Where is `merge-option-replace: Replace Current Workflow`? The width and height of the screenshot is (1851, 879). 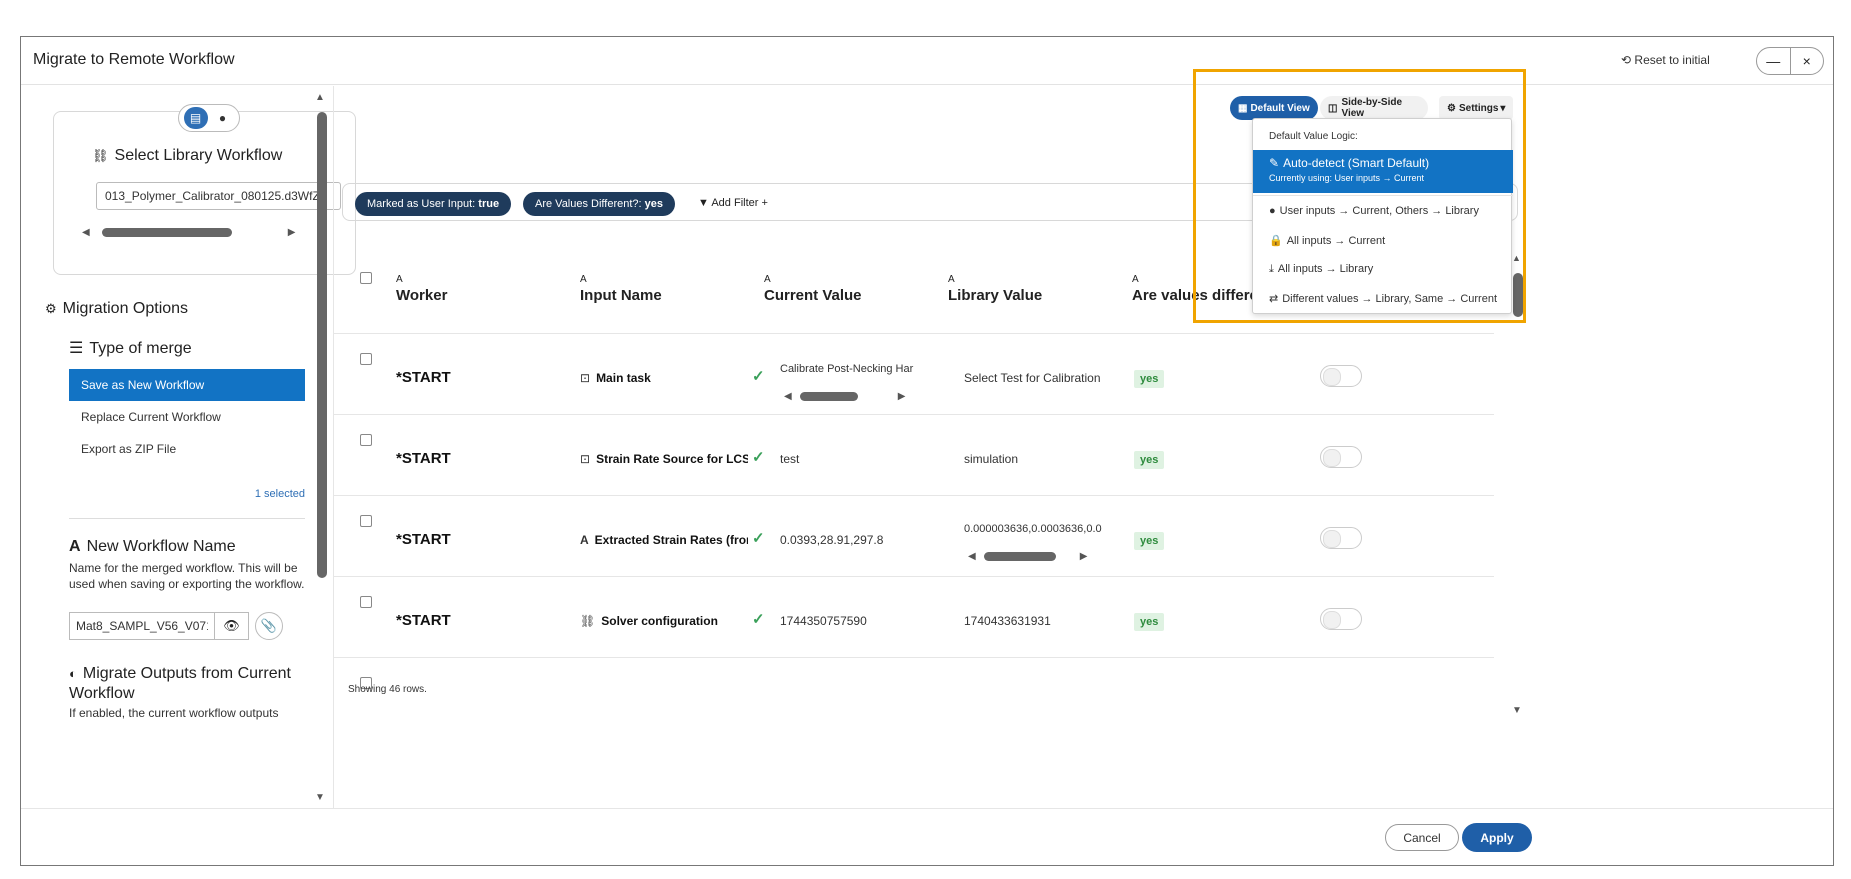
merge-option-replace: Replace Current Workflow is located at coordinates (187, 417).